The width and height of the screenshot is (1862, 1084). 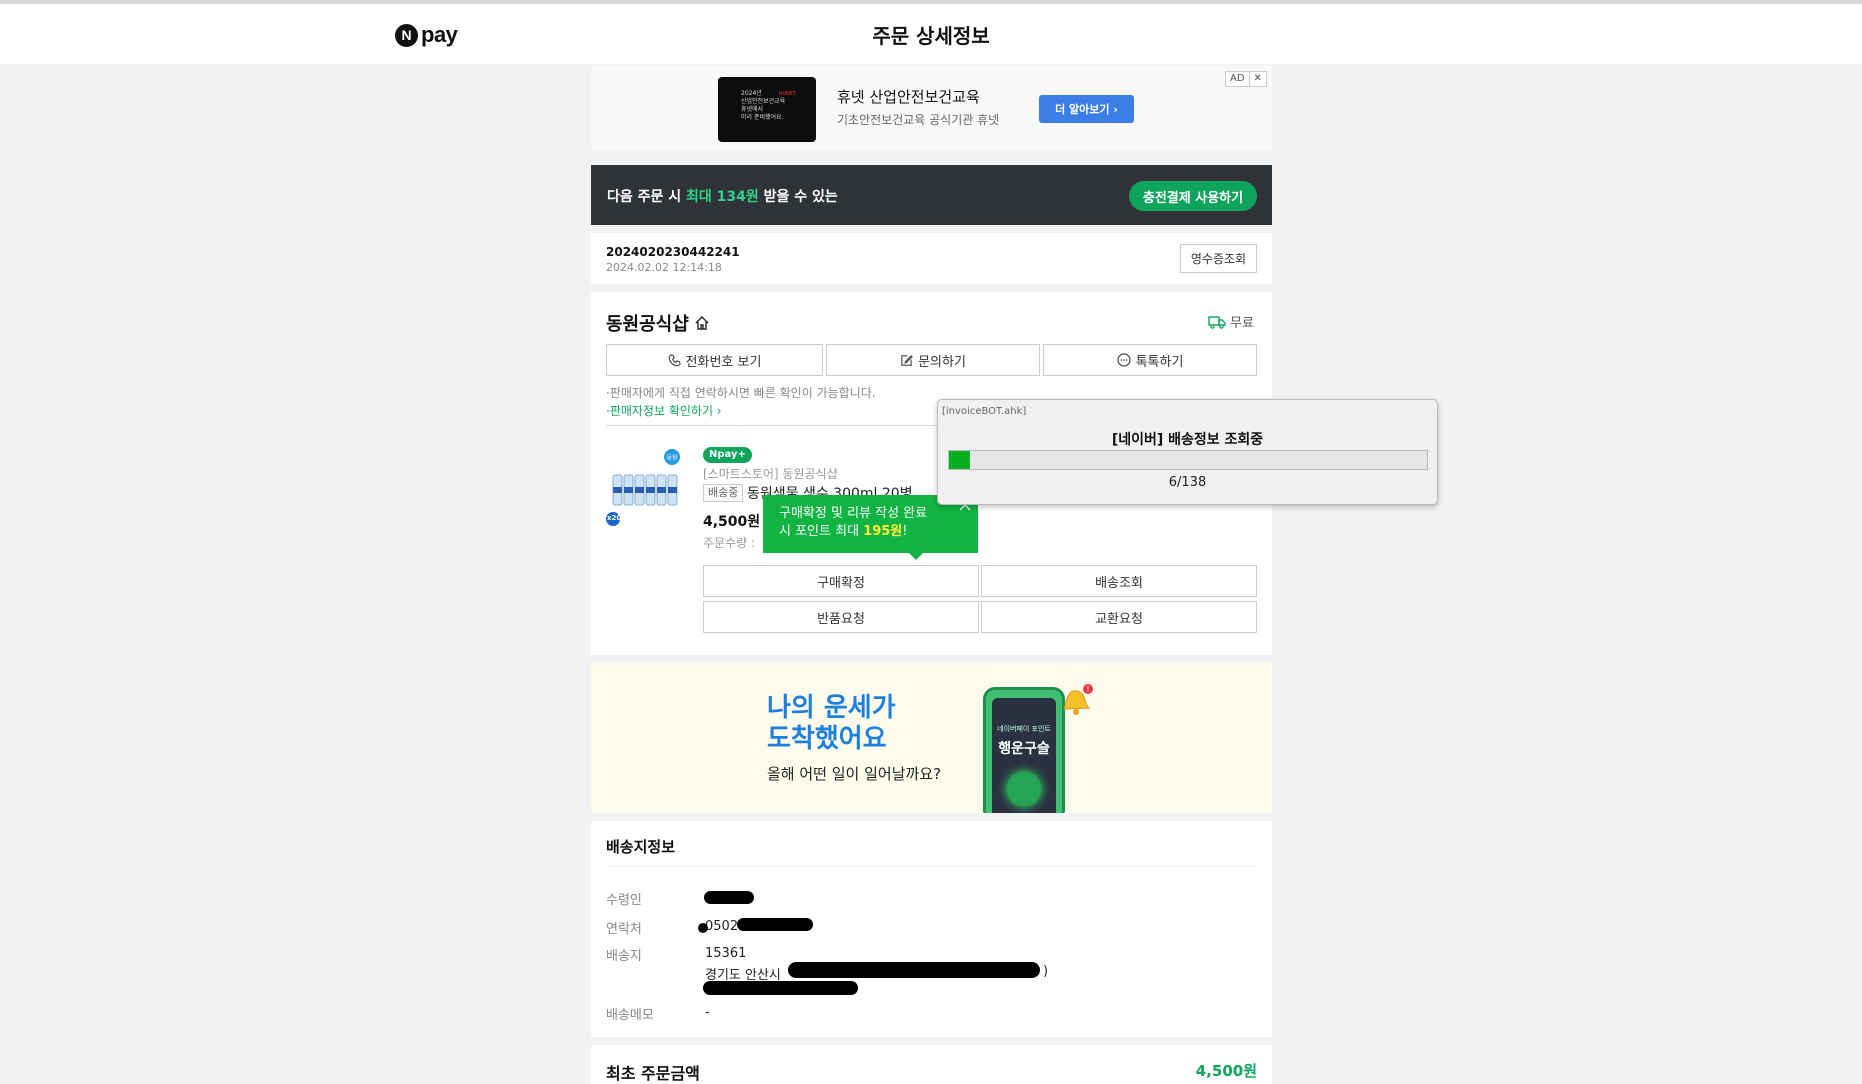 What do you see at coordinates (762, 117) in the screenshot?
I see `ad-thumb-line: 미리 준비했어요.` at bounding box center [762, 117].